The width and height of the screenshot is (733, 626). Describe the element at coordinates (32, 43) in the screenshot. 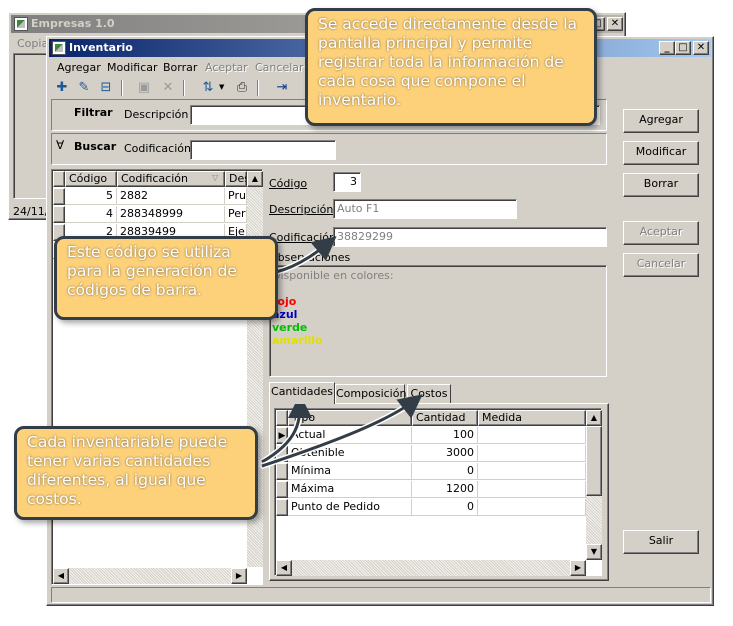

I see `empresas-menu-copia: Copia` at that location.